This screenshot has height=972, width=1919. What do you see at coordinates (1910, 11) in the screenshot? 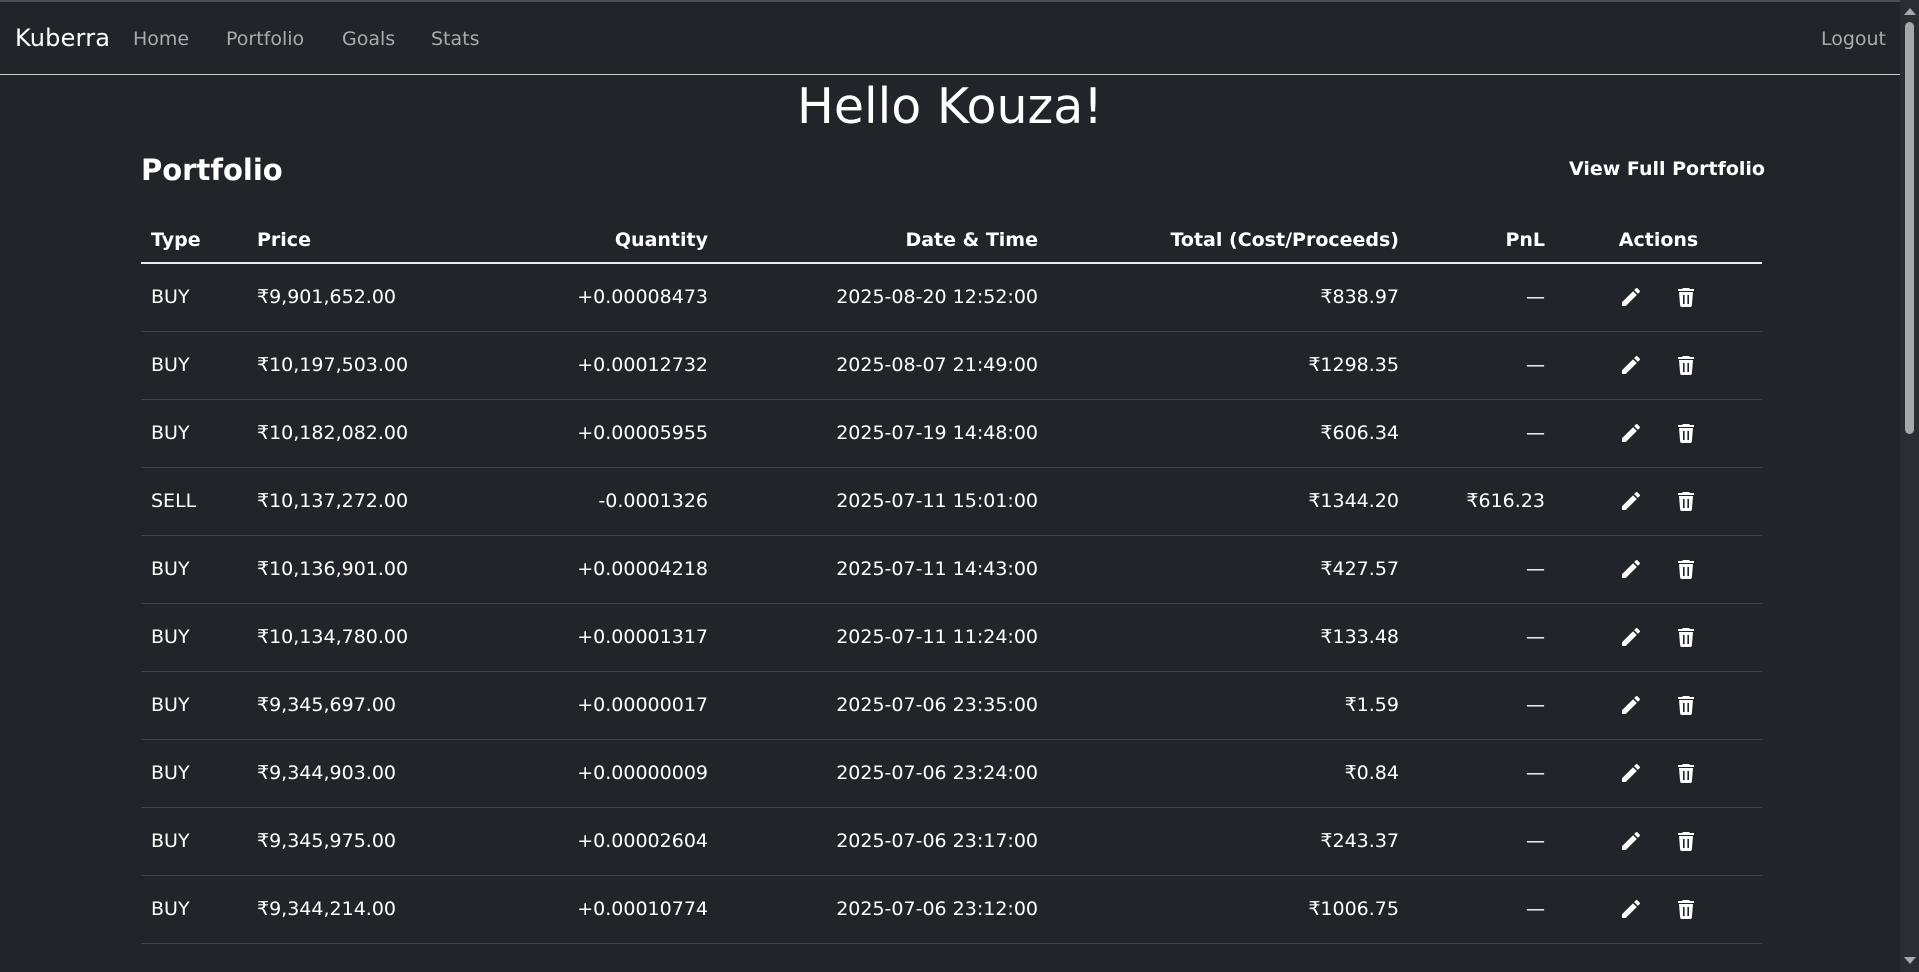
I see `scroll-up-arrow-icon` at bounding box center [1910, 11].